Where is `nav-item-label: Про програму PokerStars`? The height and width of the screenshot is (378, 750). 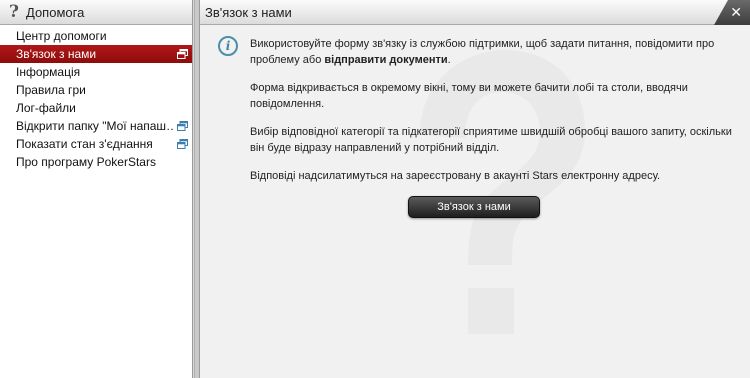 nav-item-label: Про програму PokerStars is located at coordinates (86, 162).